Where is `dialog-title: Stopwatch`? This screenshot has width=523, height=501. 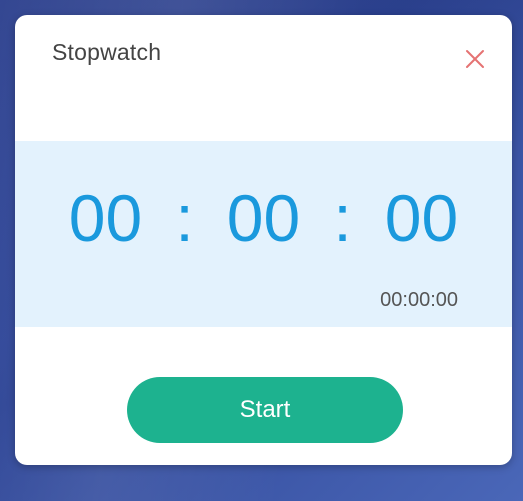 dialog-title: Stopwatch is located at coordinates (107, 52).